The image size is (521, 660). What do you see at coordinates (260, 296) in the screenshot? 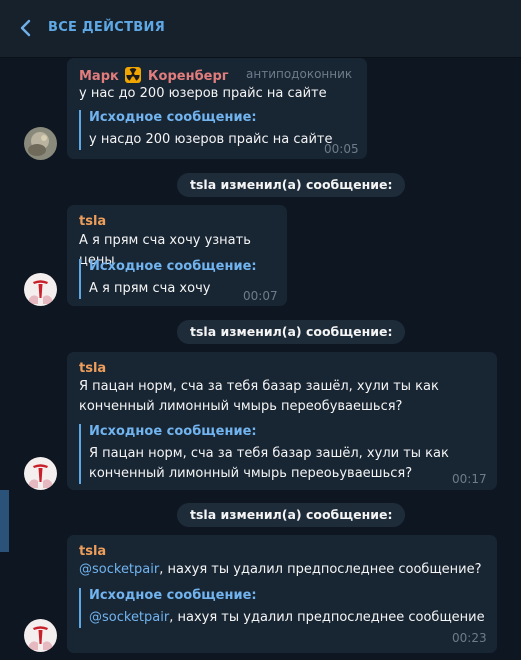
I see `message-time: 00:07` at bounding box center [260, 296].